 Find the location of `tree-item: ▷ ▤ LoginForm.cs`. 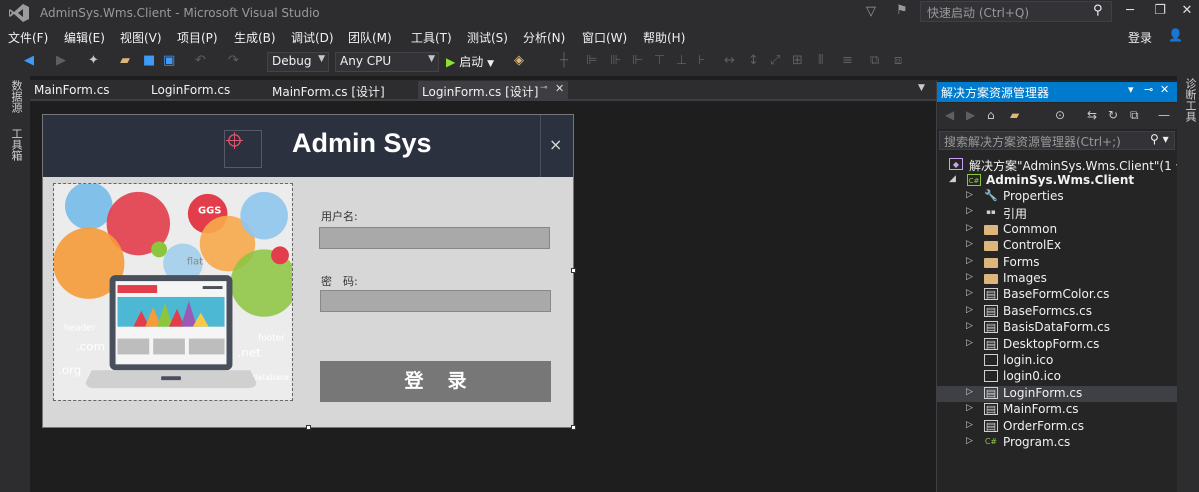

tree-item: ▷ ▤ LoginForm.cs is located at coordinates (1057, 393).